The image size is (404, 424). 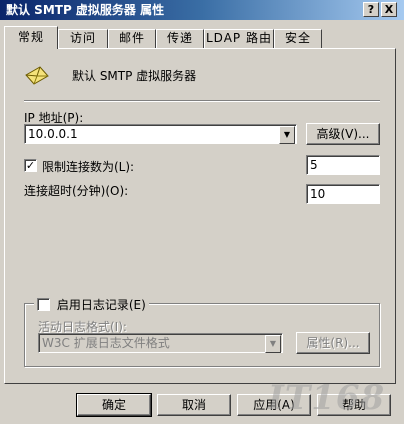 What do you see at coordinates (327, 398) in the screenshot?
I see `watermark-logo: IT168` at bounding box center [327, 398].